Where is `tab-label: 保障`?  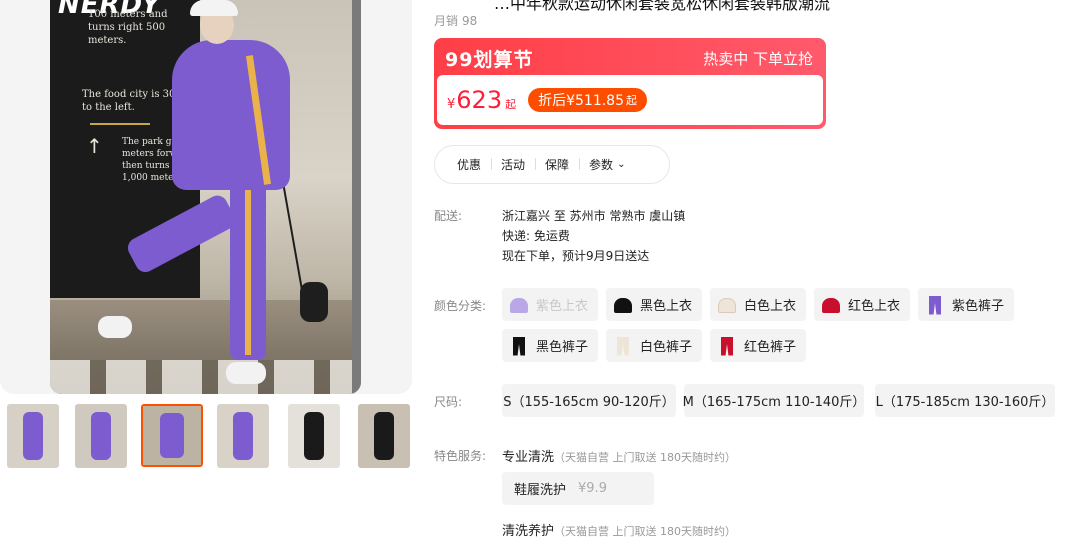
tab-label: 保障 is located at coordinates (557, 165).